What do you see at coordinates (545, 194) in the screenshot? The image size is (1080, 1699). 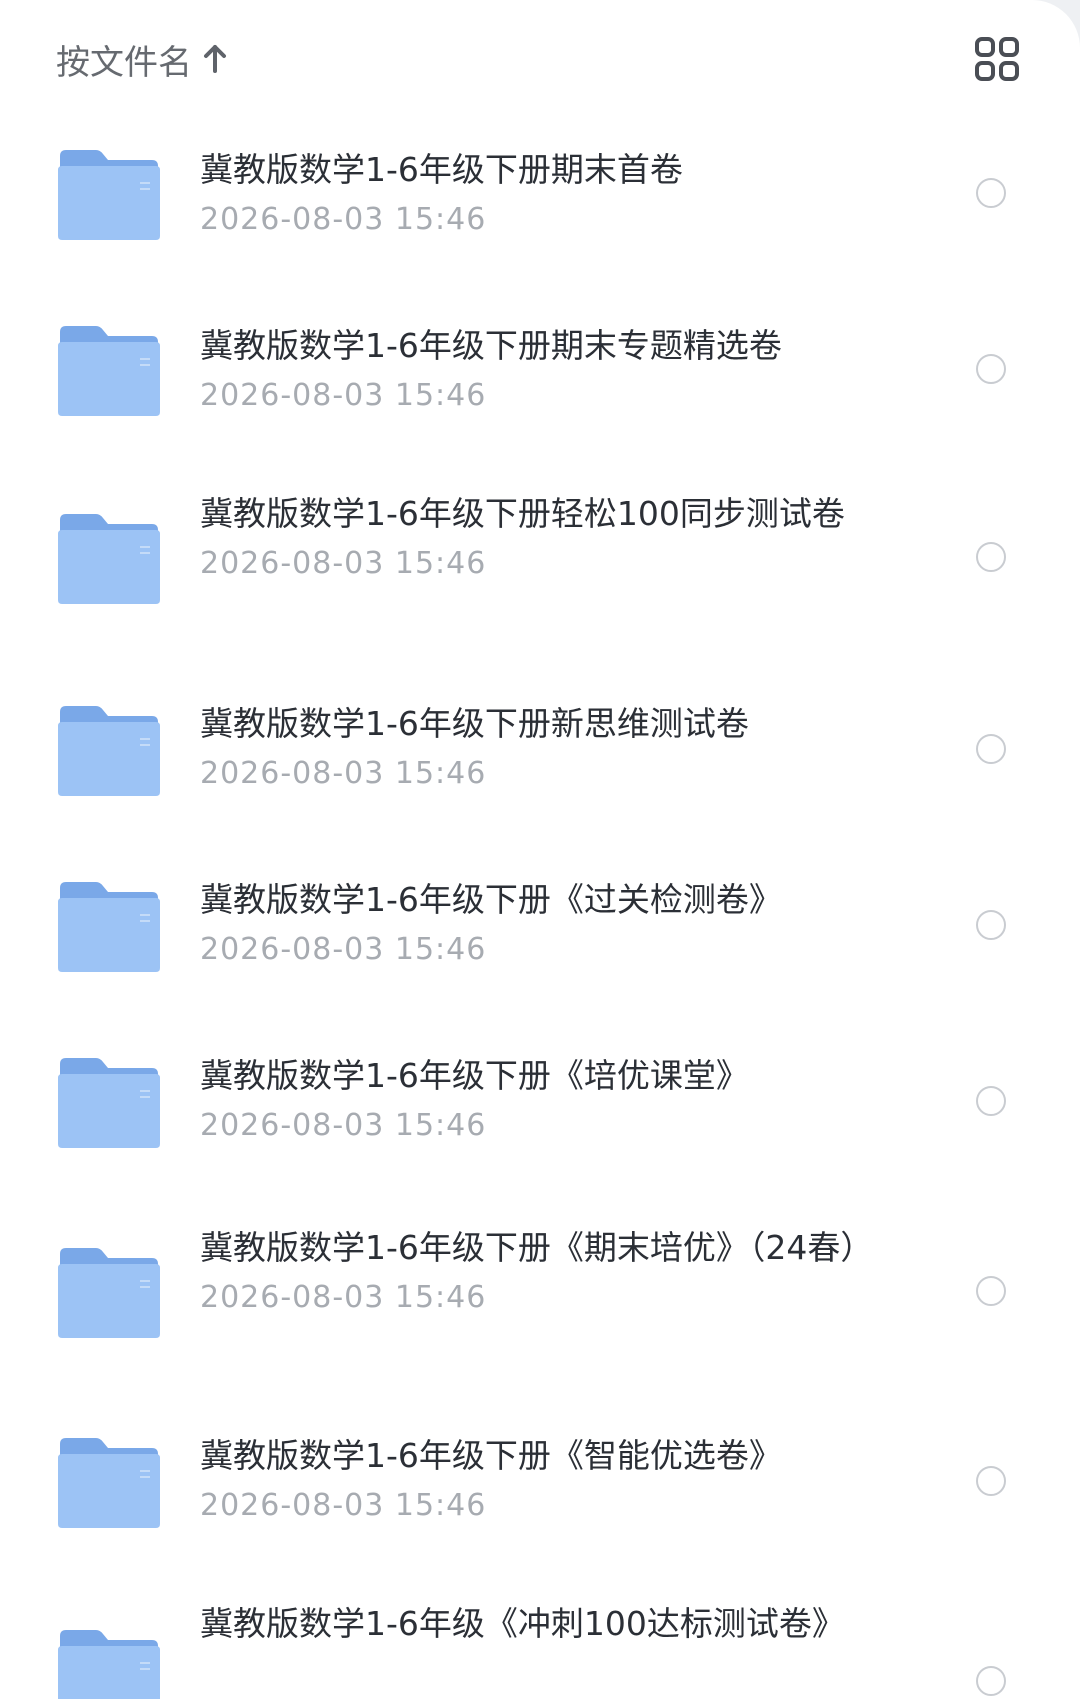 I see `file-info: 冀教版数学1-6年级下册期末首卷 2026-08-03 15:46` at bounding box center [545, 194].